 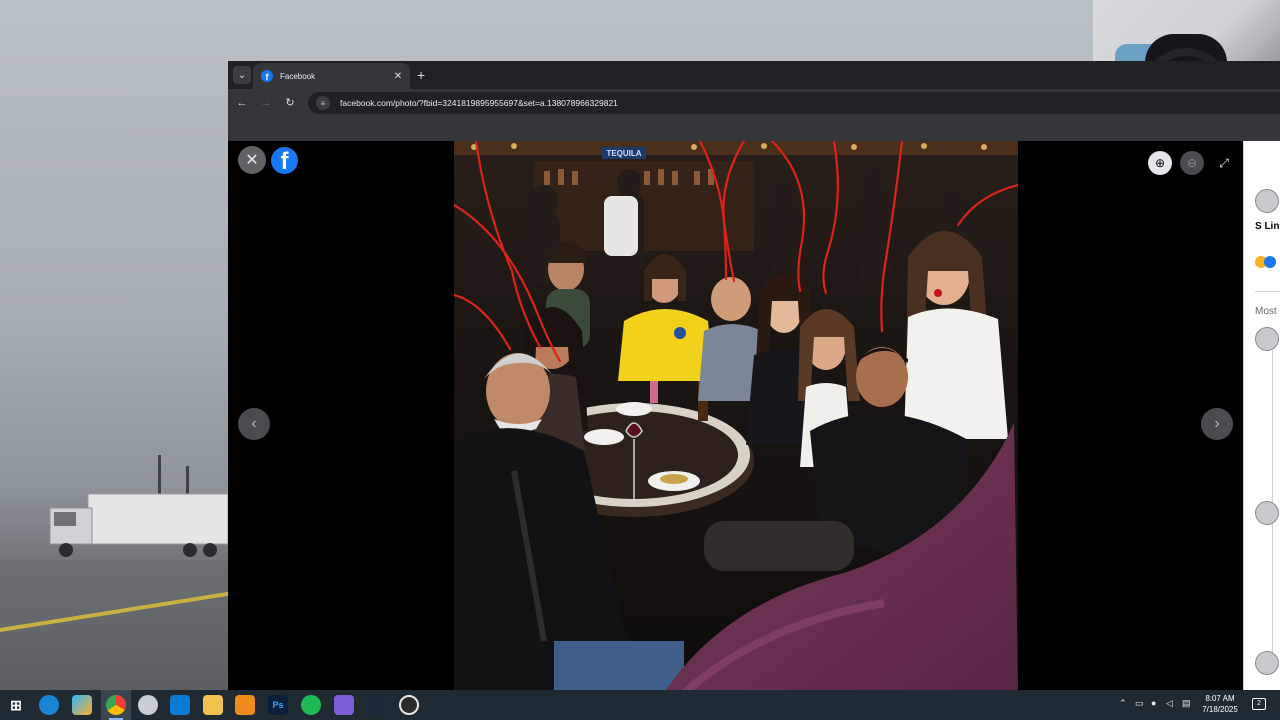 I want to click on arrow-left-icon: ←, so click(x=242, y=103).